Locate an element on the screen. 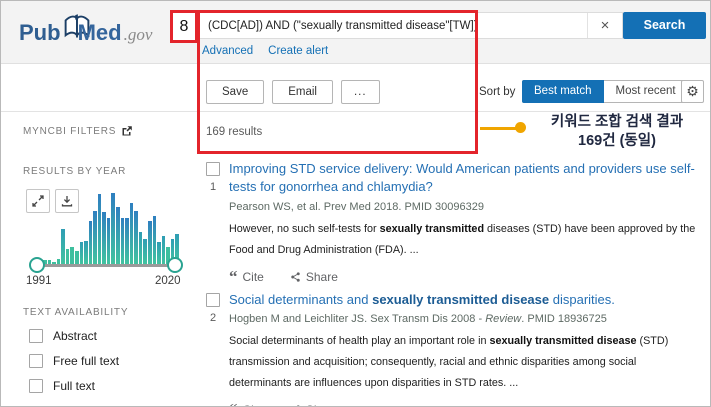 This screenshot has width=711, height=407. results-by-year-label: RESULTS BY YEAR is located at coordinates (75, 171).